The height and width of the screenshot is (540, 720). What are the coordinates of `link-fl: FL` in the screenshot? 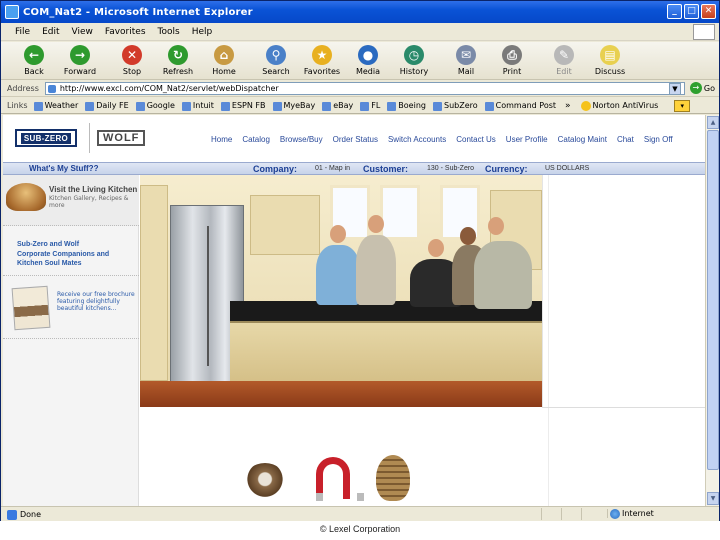 It's located at (371, 106).